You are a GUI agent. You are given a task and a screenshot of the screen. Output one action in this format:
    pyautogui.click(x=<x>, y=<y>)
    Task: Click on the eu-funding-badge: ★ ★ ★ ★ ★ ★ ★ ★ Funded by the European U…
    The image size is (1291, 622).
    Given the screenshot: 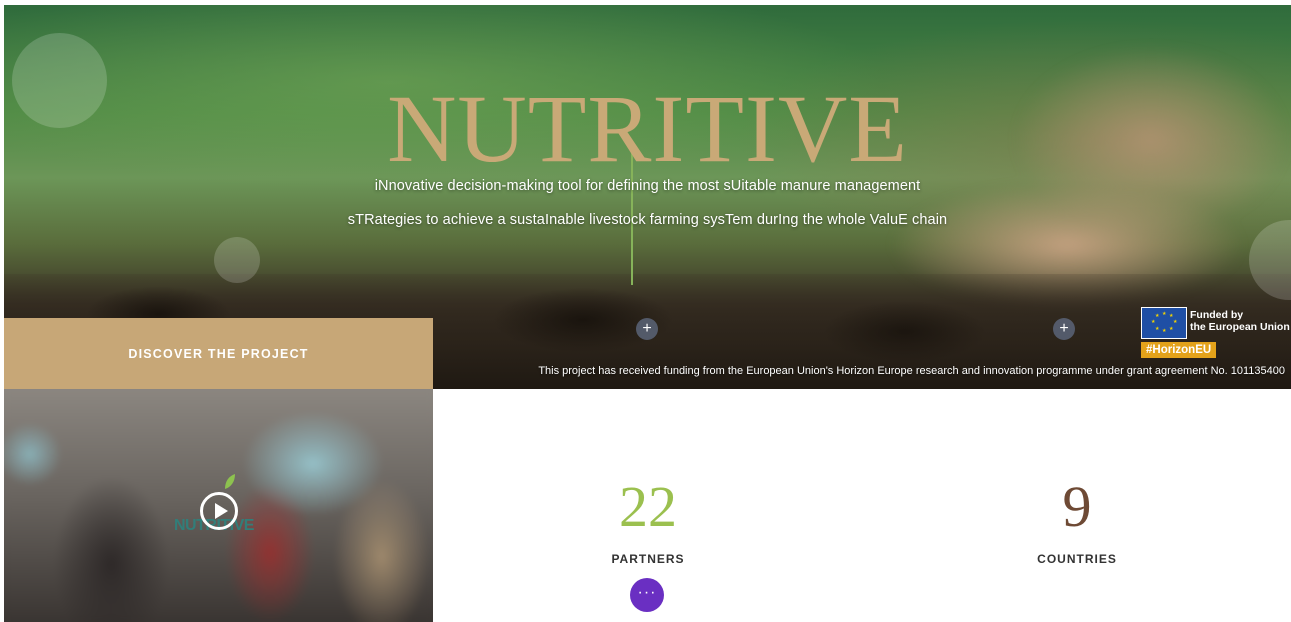 What is the action you would take?
    pyautogui.click(x=1216, y=334)
    